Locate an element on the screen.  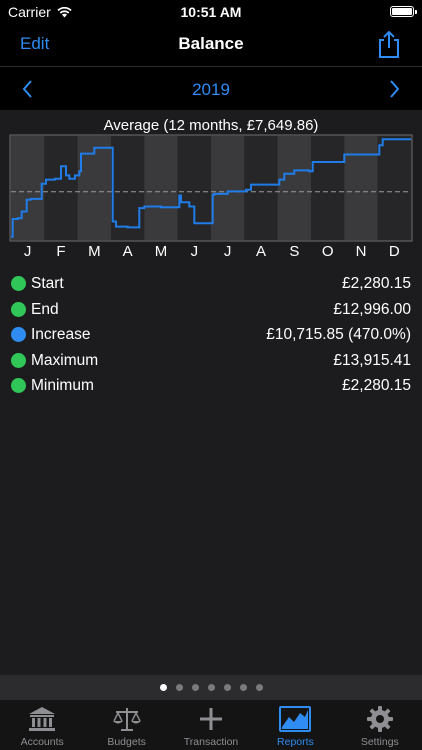
plus-icon is located at coordinates (211, 719).